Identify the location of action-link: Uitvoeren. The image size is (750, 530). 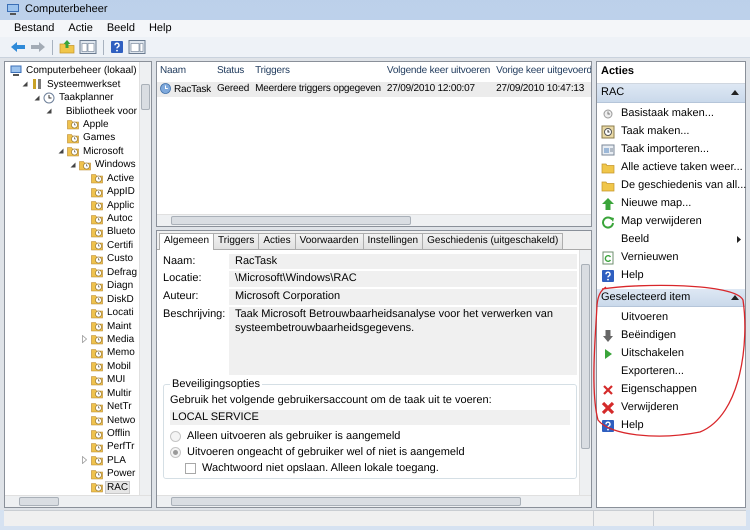
(671, 318).